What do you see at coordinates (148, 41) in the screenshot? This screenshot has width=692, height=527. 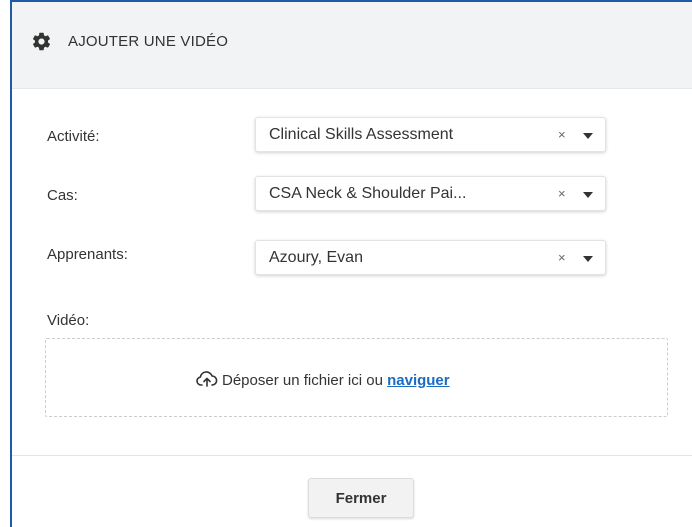 I see `dialog-title: AJOUTER UNE VIDÉO` at bounding box center [148, 41].